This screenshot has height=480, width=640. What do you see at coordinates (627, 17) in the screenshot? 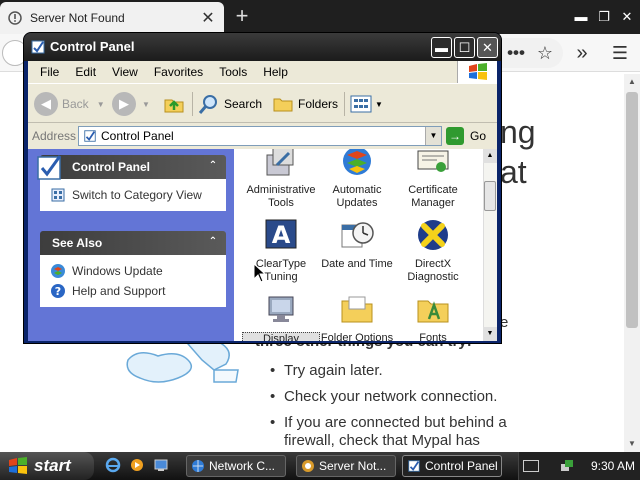
I see `browser-close-button: ✕` at bounding box center [627, 17].